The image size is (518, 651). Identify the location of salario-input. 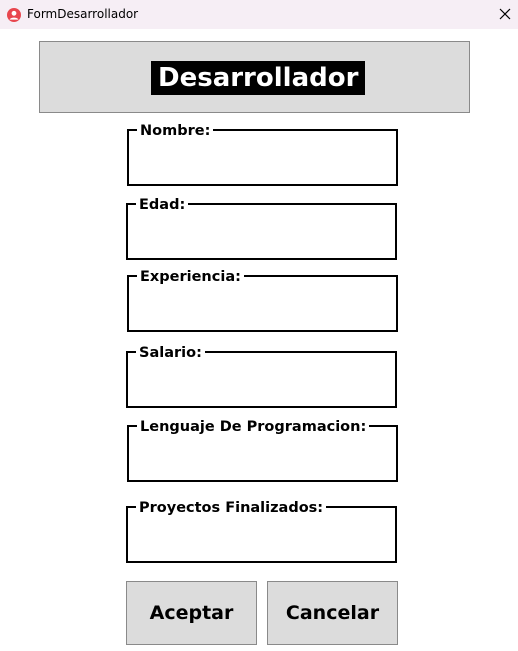
(261, 383).